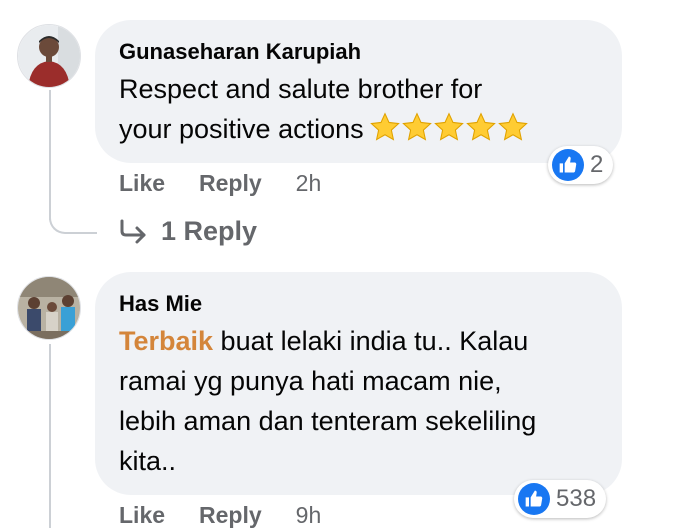  I want to click on reaction-count: 2, so click(597, 164).